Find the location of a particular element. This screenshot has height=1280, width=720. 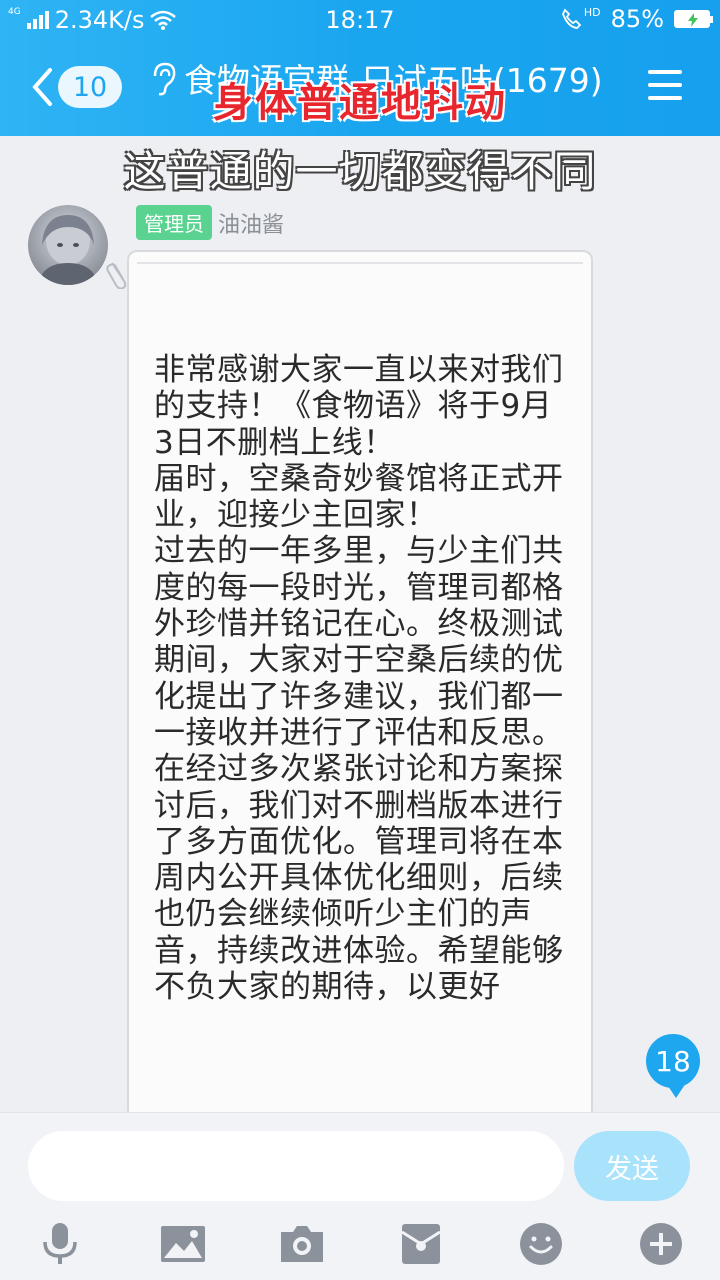

status-bar: 4G 2.34K/s 18:17 HD 85% is located at coordinates (360, 19).